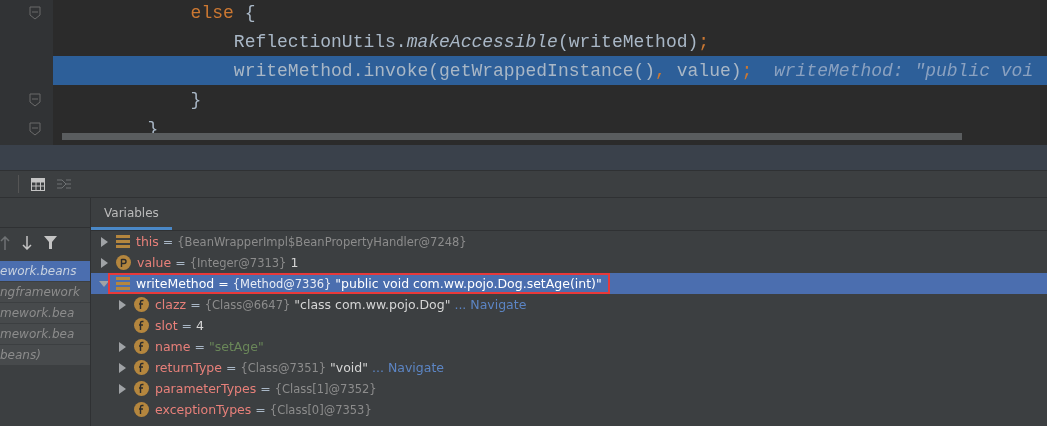 The image size is (1047, 426). What do you see at coordinates (147, 241) in the screenshot?
I see `variable-name: this` at bounding box center [147, 241].